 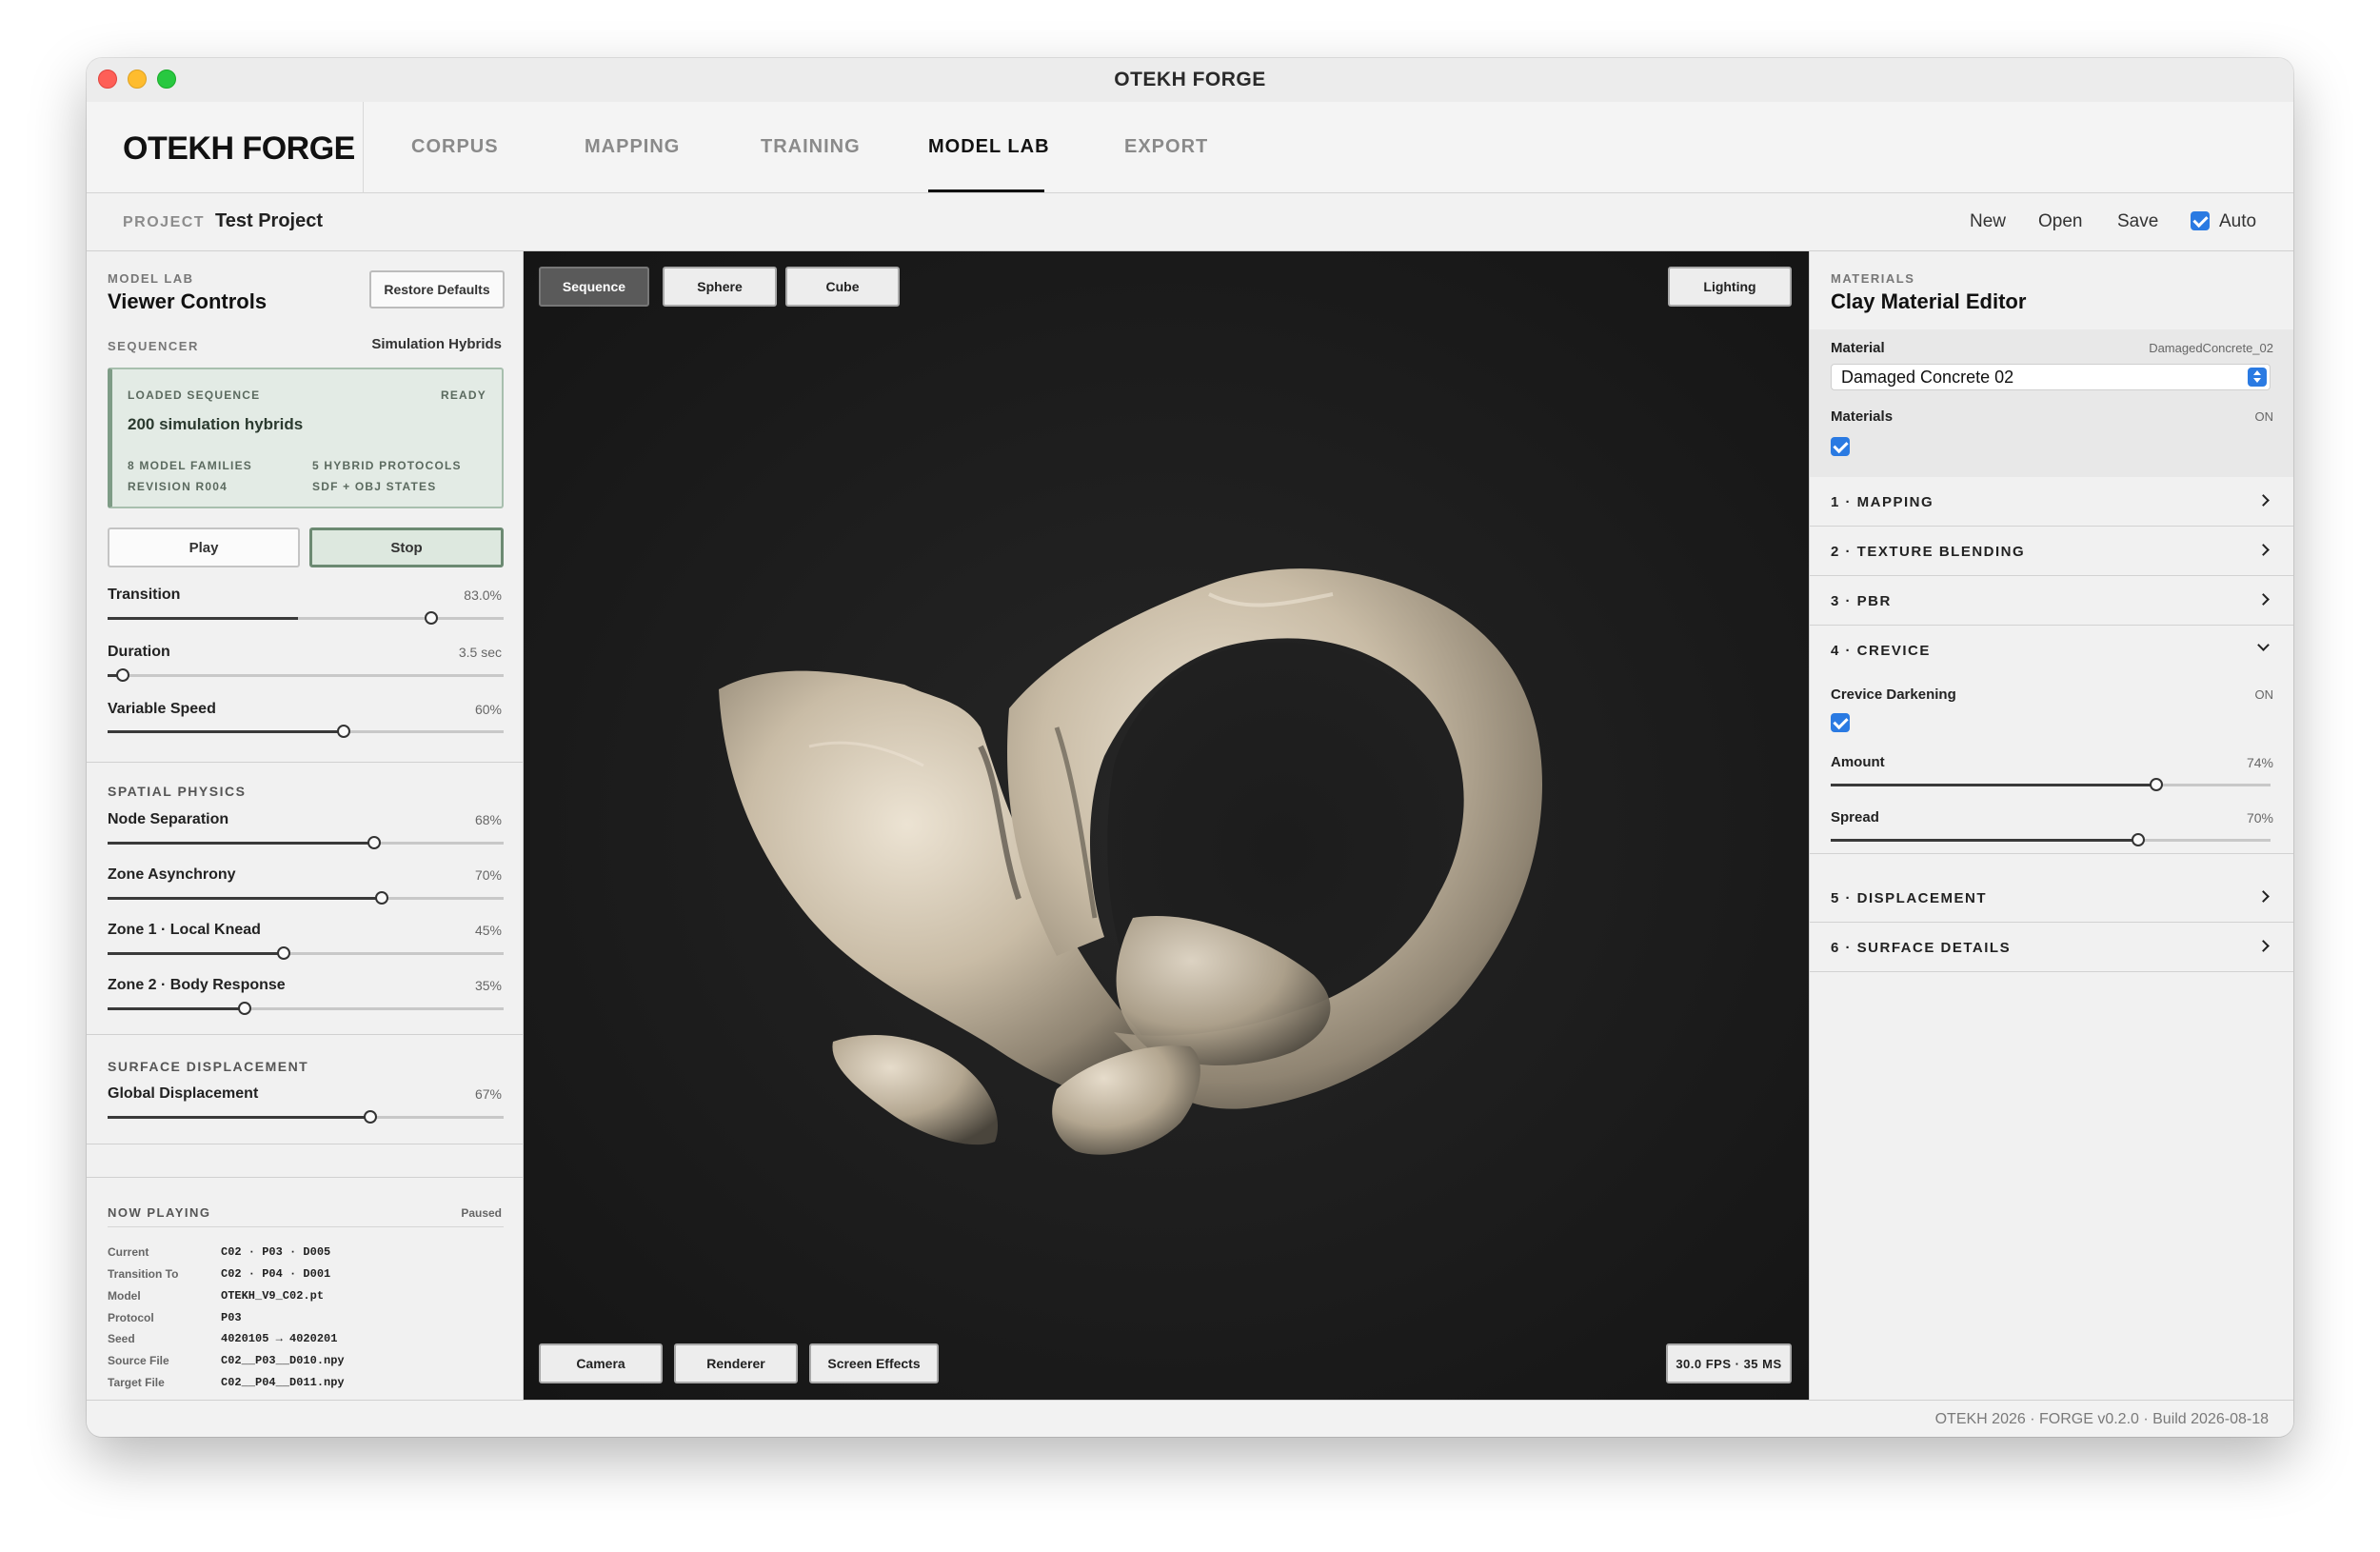 I want to click on slider-value: 67%, so click(x=488, y=1094).